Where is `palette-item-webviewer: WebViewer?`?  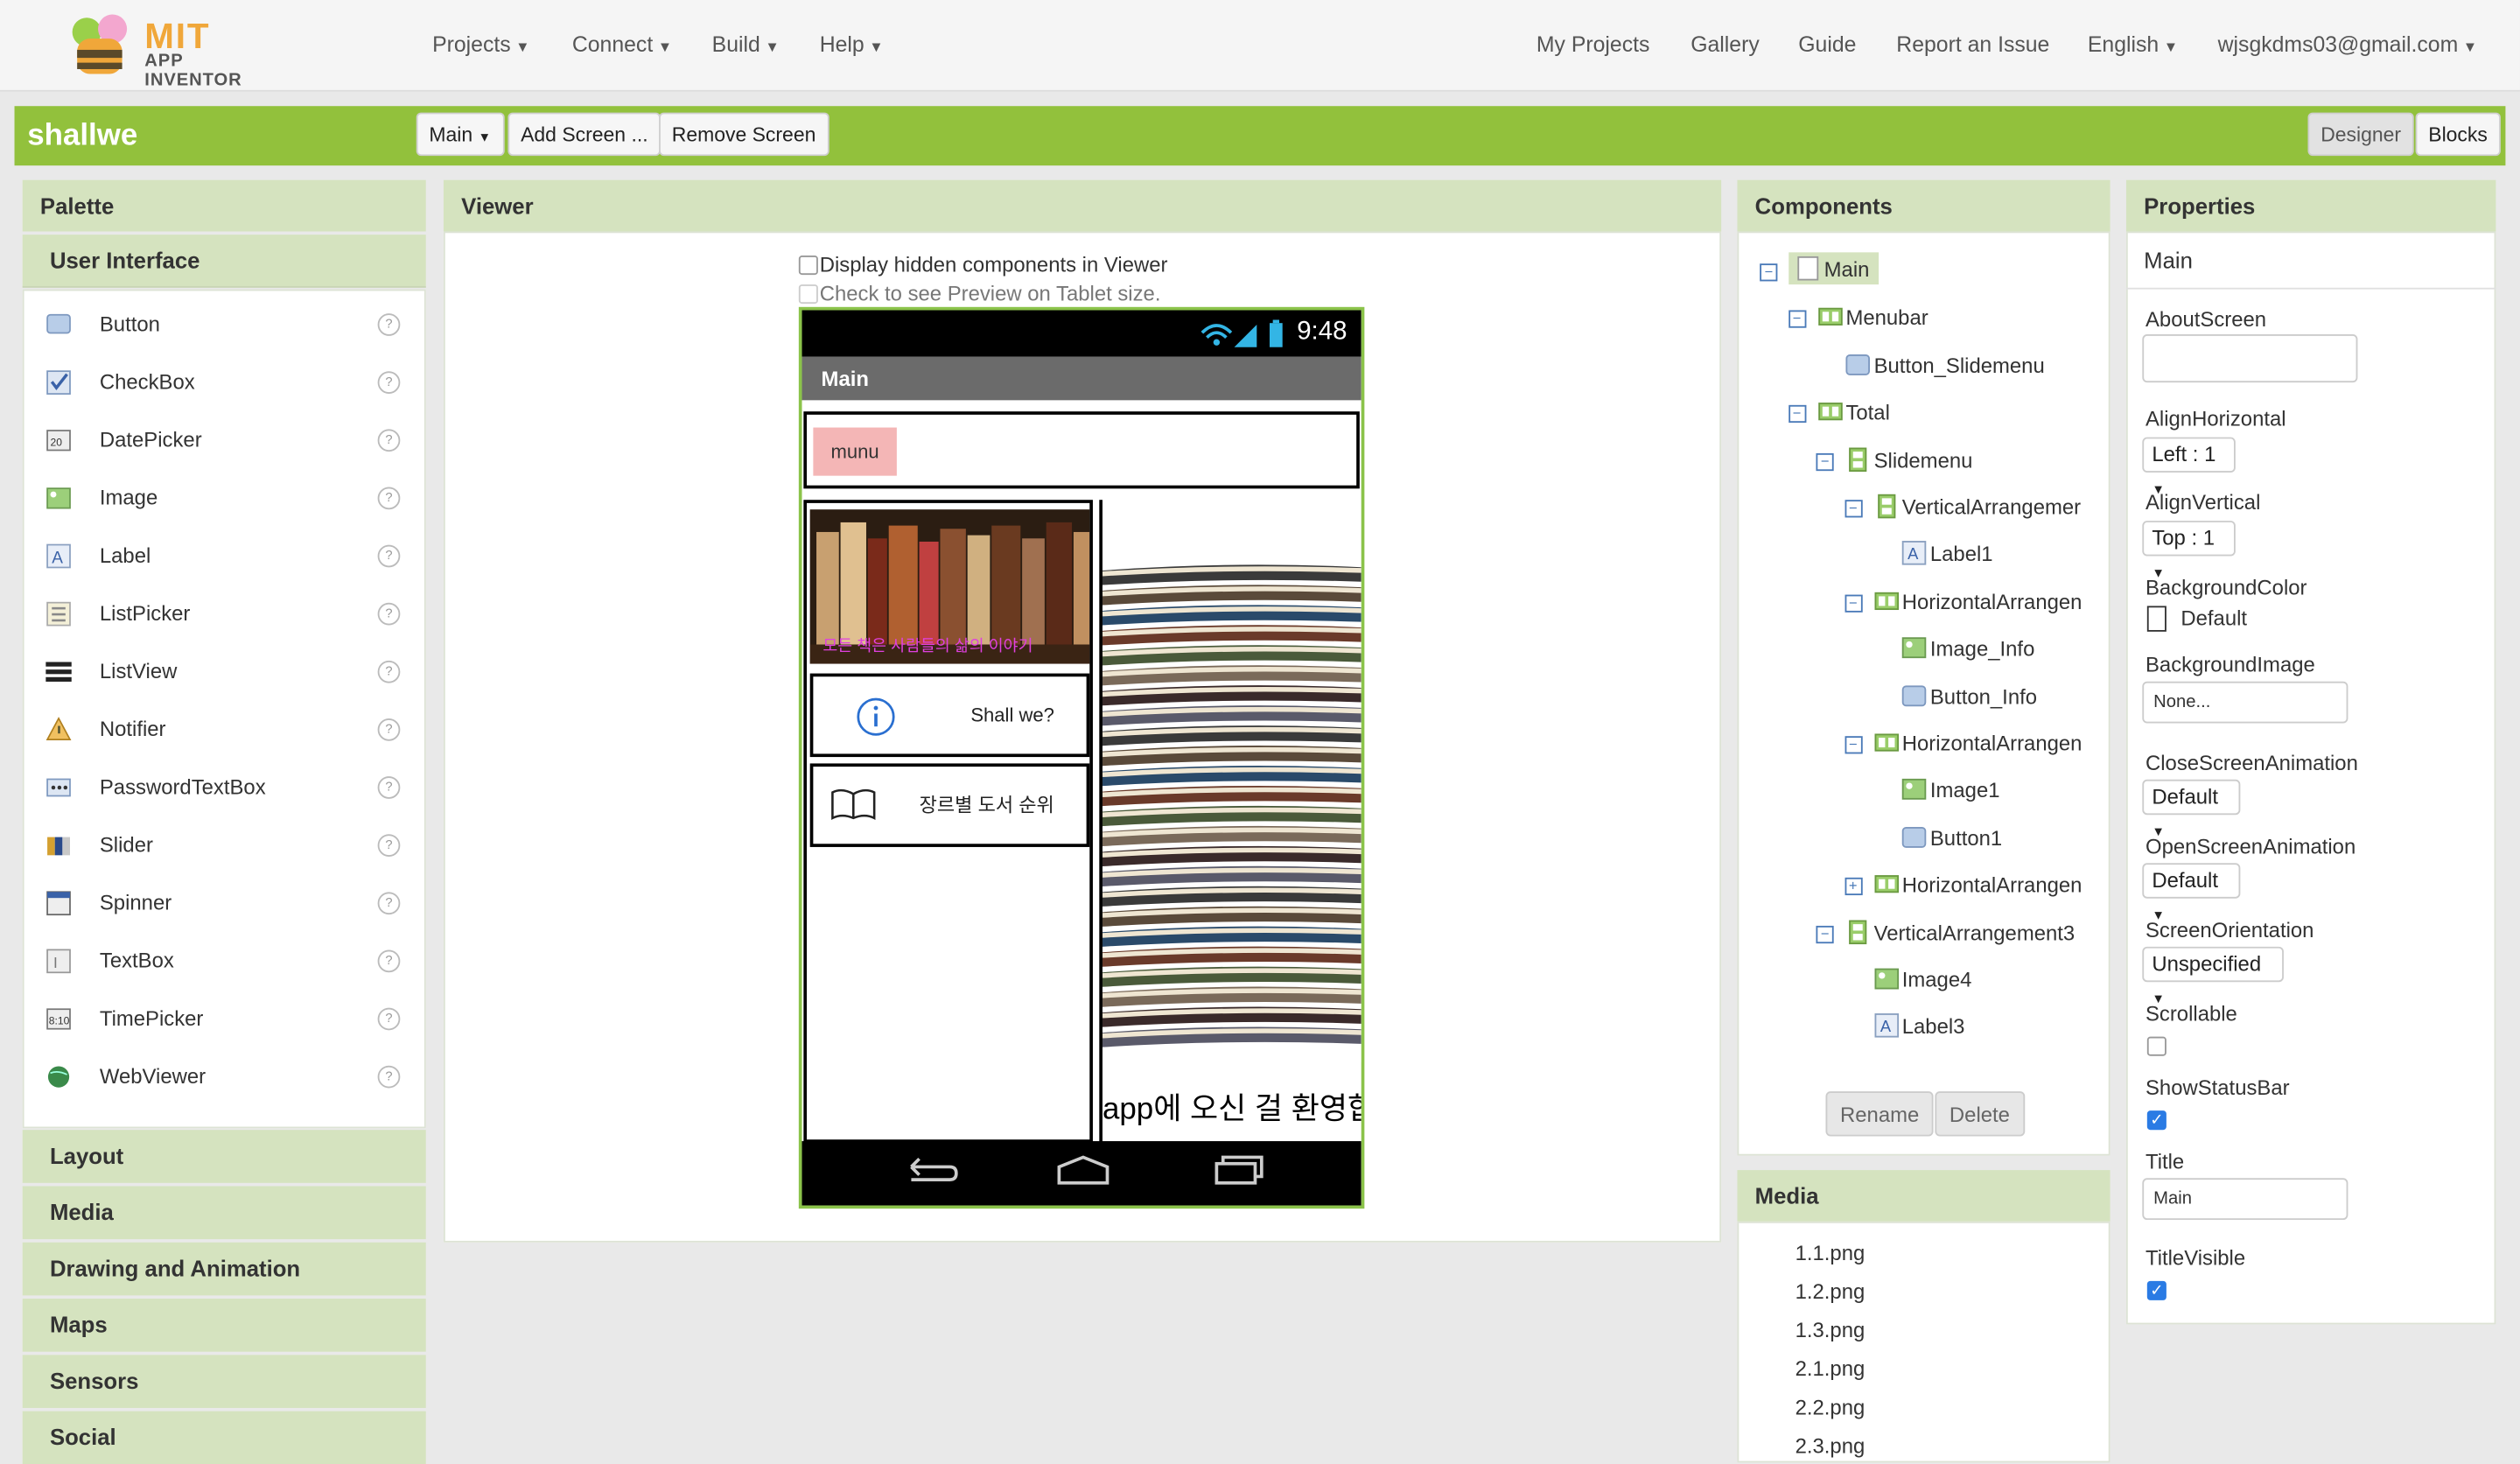 palette-item-webviewer: WebViewer? is located at coordinates (222, 1077).